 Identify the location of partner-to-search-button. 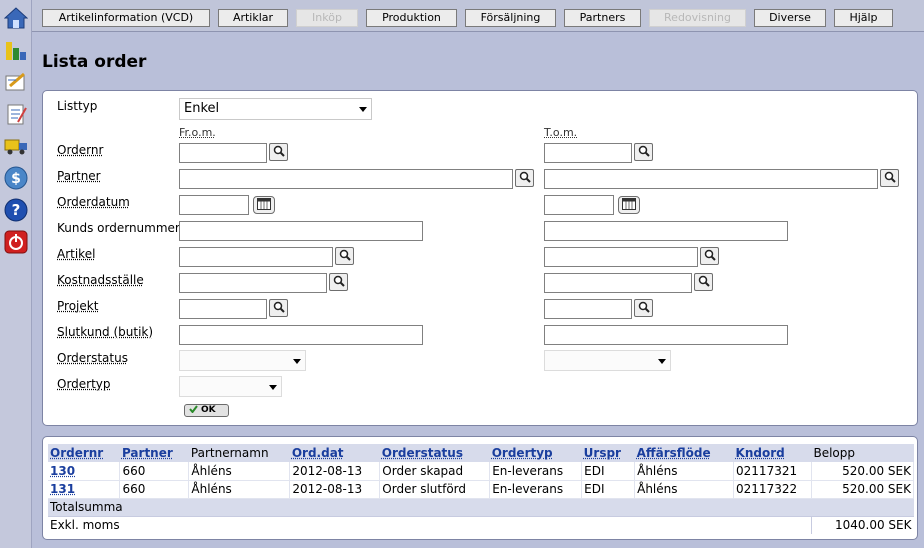
(889, 178).